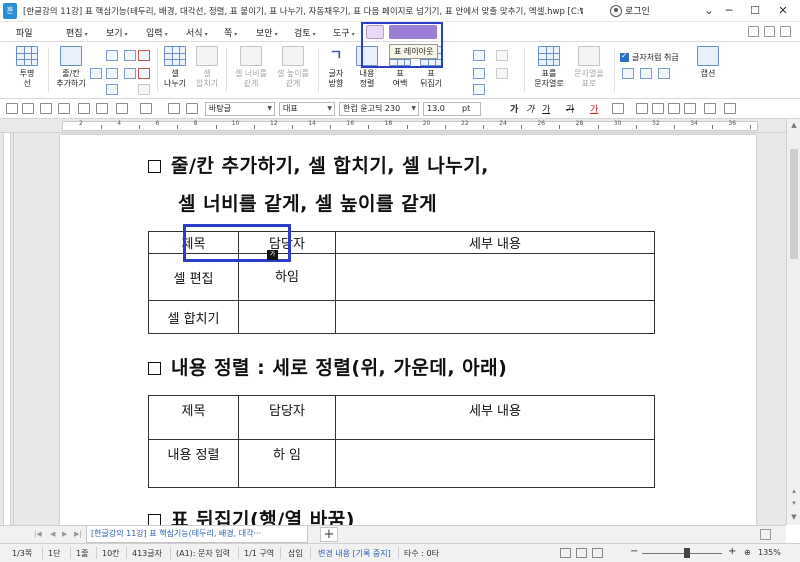 This screenshot has height=562, width=800. I want to click on prev-tab-icon: ◀, so click(52, 534).